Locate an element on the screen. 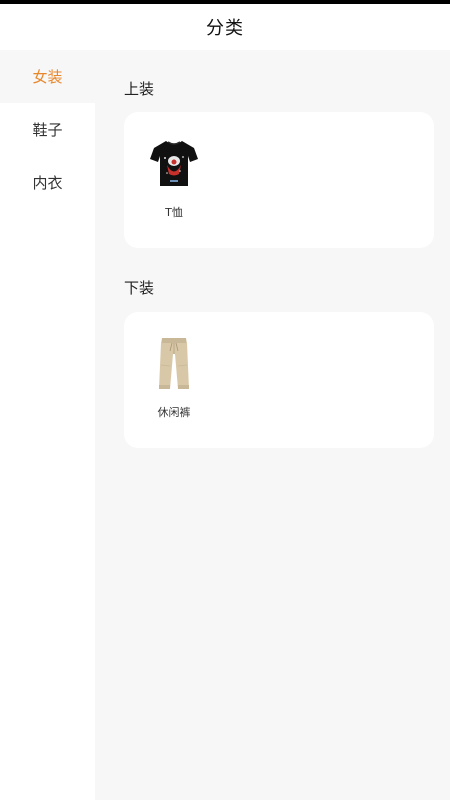  section-title-tops: 上装 is located at coordinates (139, 89).